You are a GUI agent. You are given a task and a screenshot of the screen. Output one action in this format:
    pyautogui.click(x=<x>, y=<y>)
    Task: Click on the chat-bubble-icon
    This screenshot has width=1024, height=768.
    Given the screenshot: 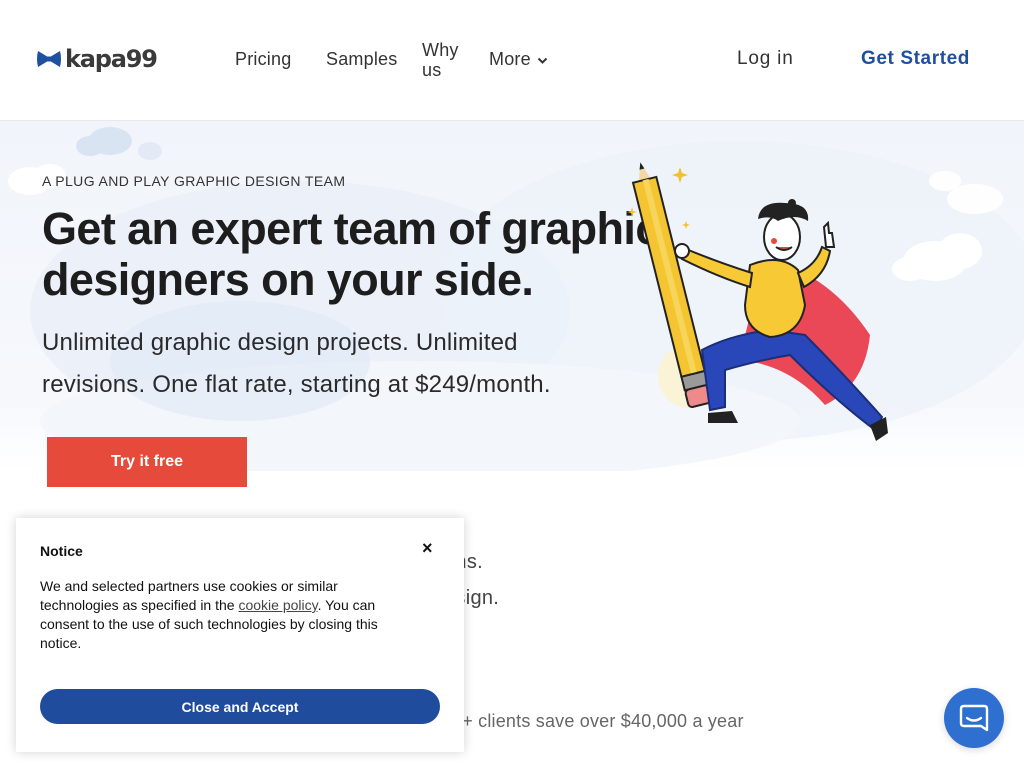 What is the action you would take?
    pyautogui.click(x=974, y=718)
    